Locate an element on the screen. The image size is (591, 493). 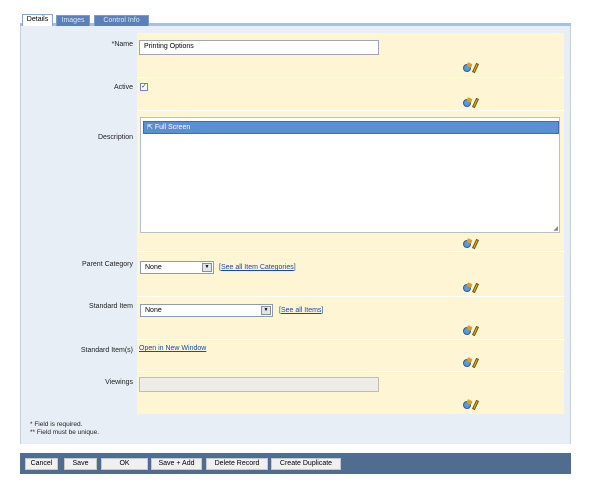
standard-item-select: None ▼ is located at coordinates (206, 310).